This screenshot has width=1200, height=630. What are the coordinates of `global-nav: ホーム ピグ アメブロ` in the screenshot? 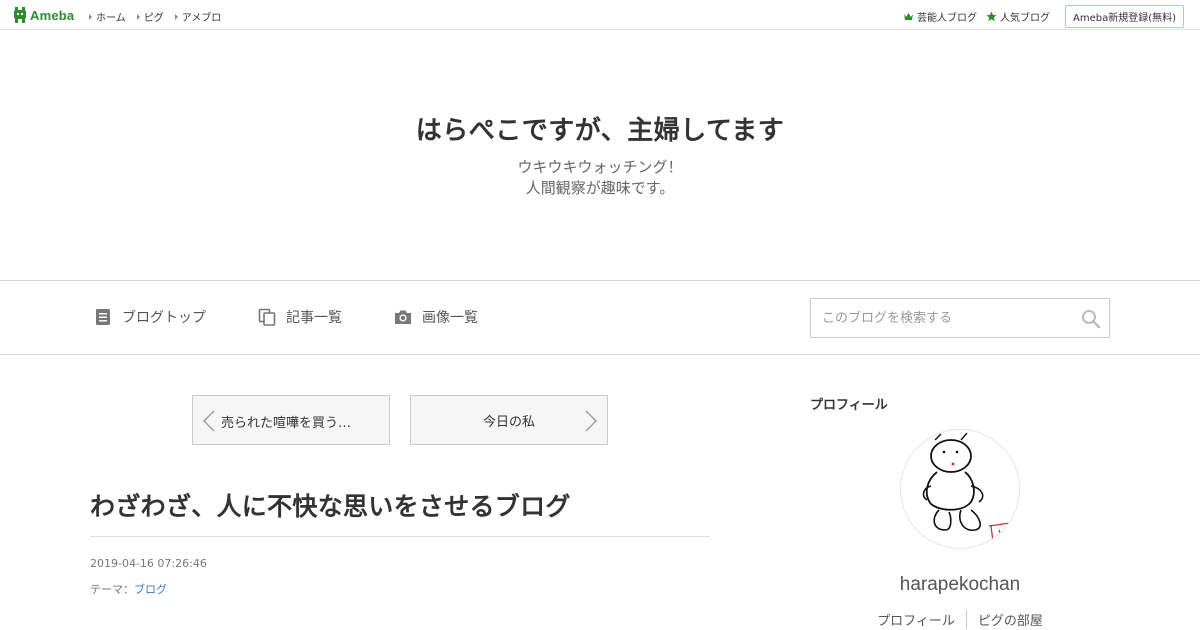 It's located at (155, 16).